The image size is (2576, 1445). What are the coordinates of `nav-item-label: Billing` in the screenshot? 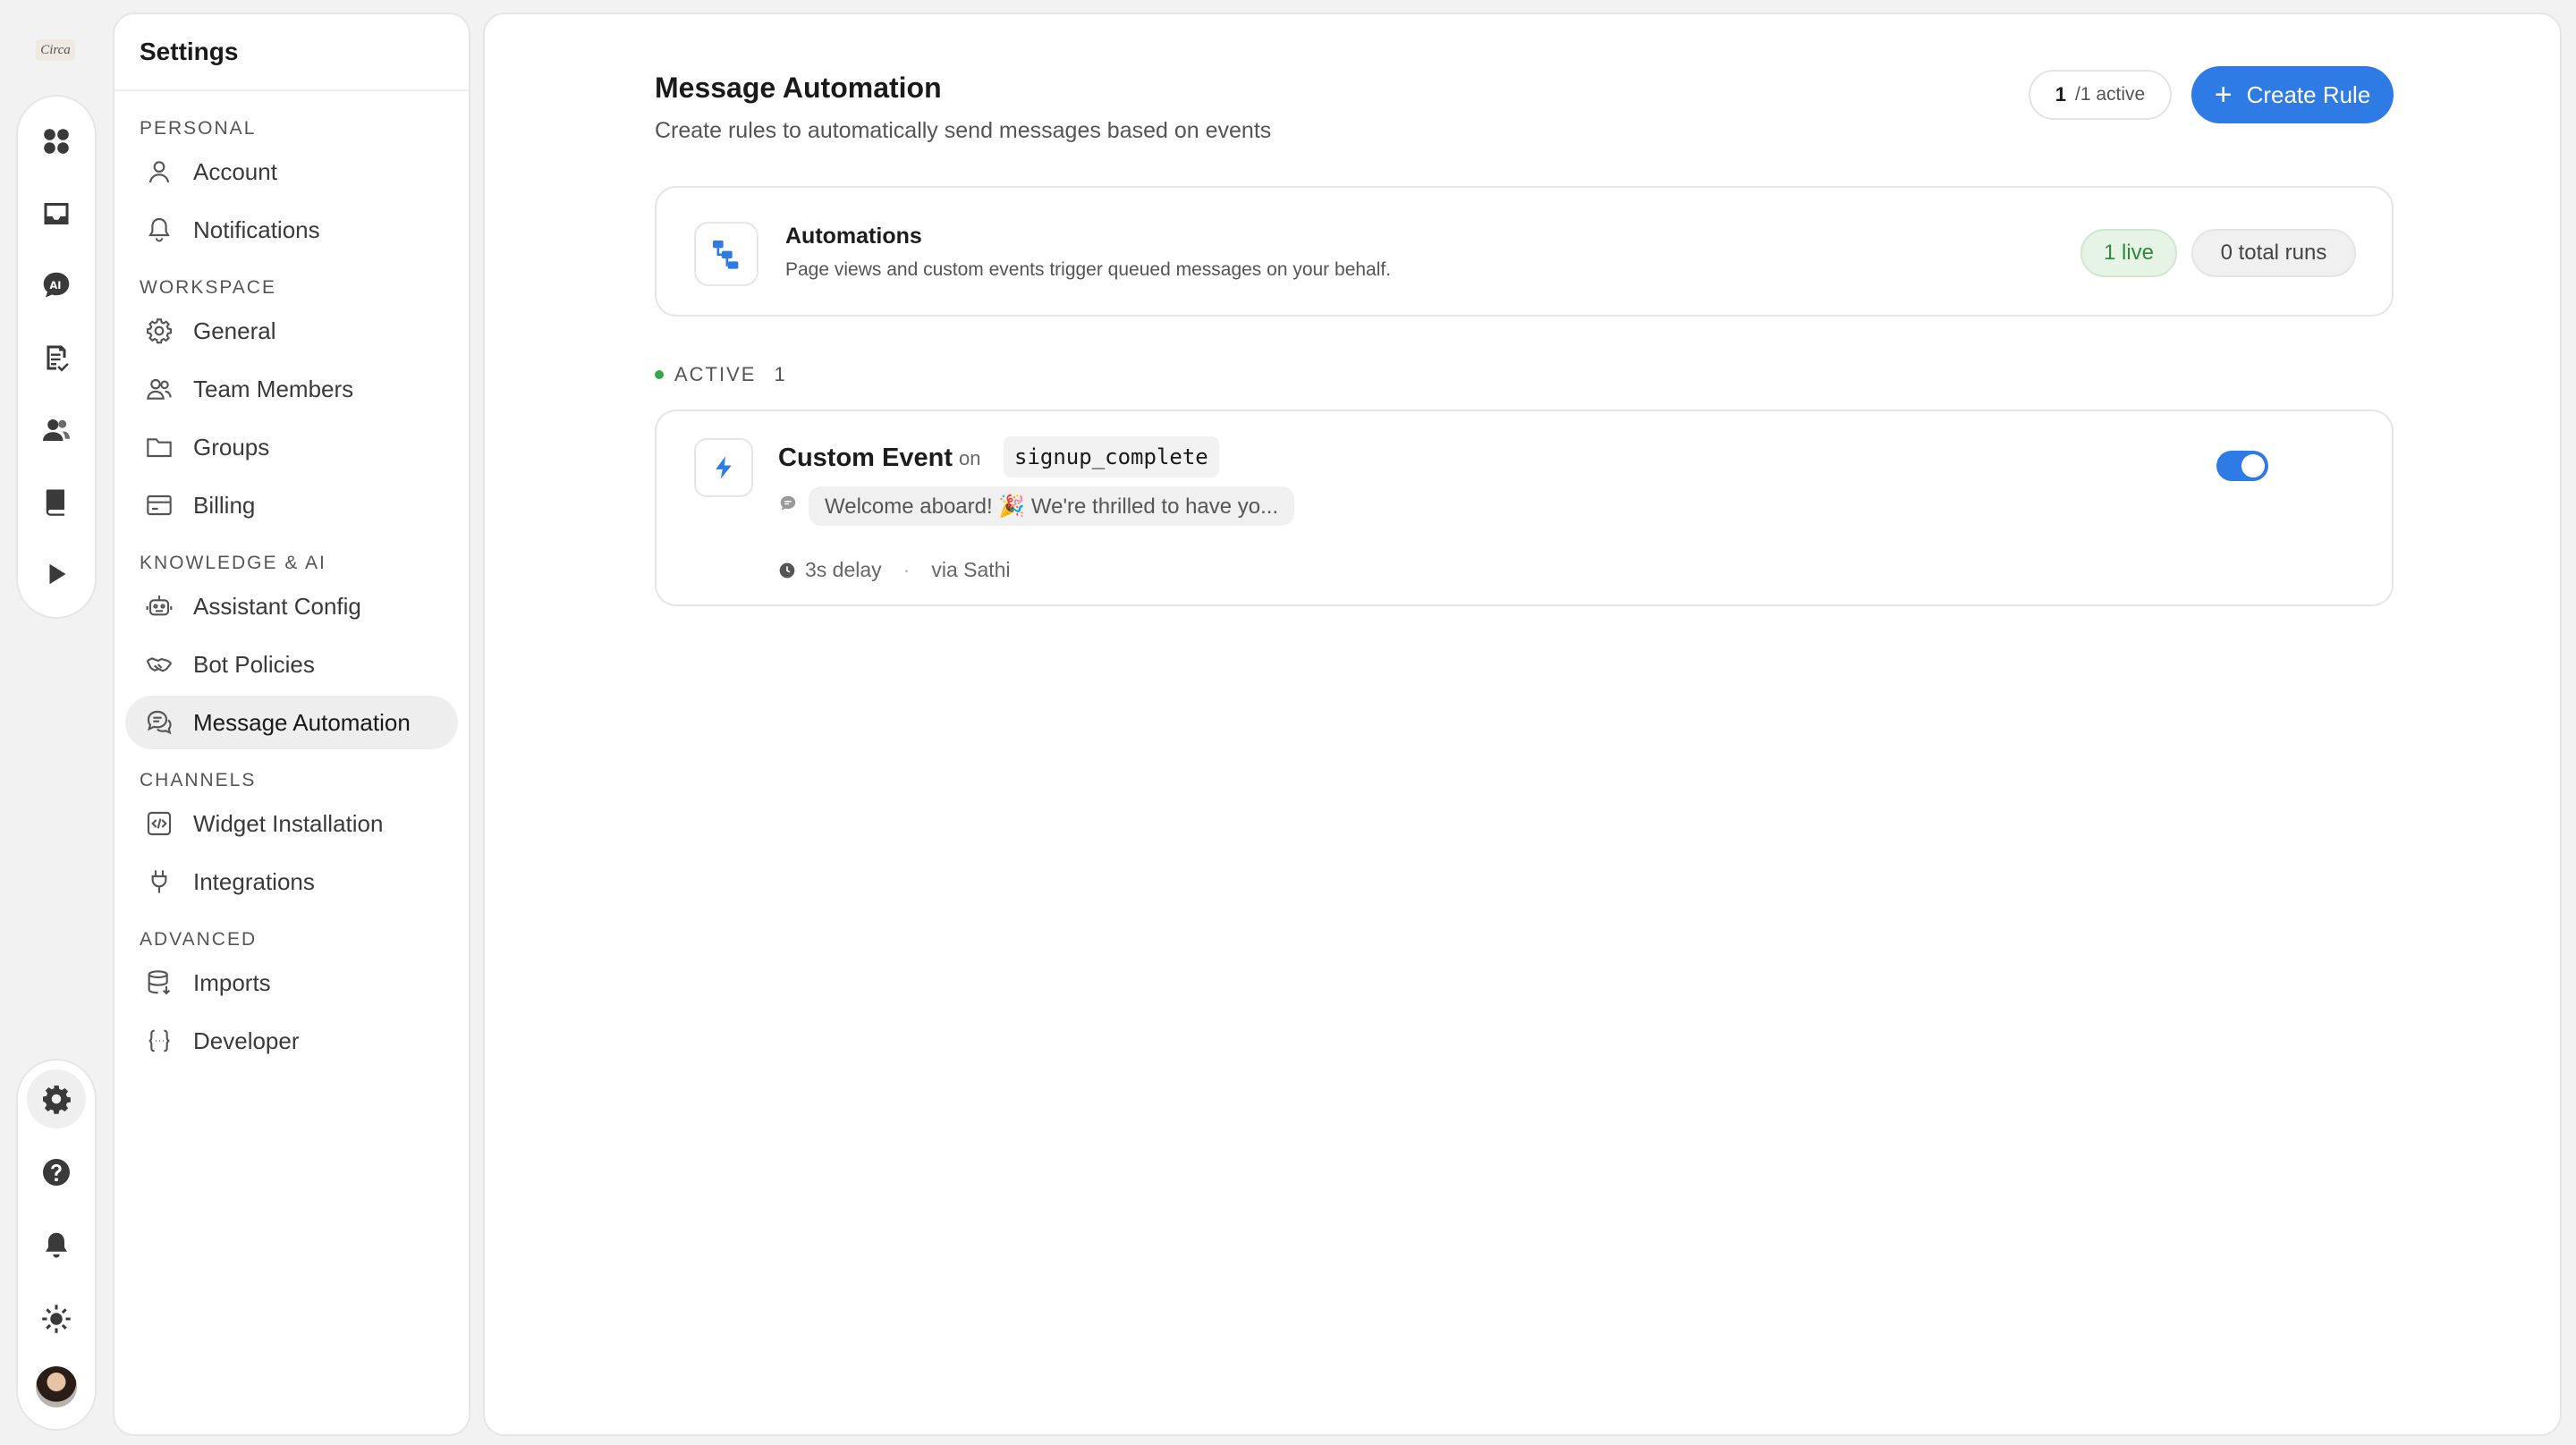 It's located at (224, 505).